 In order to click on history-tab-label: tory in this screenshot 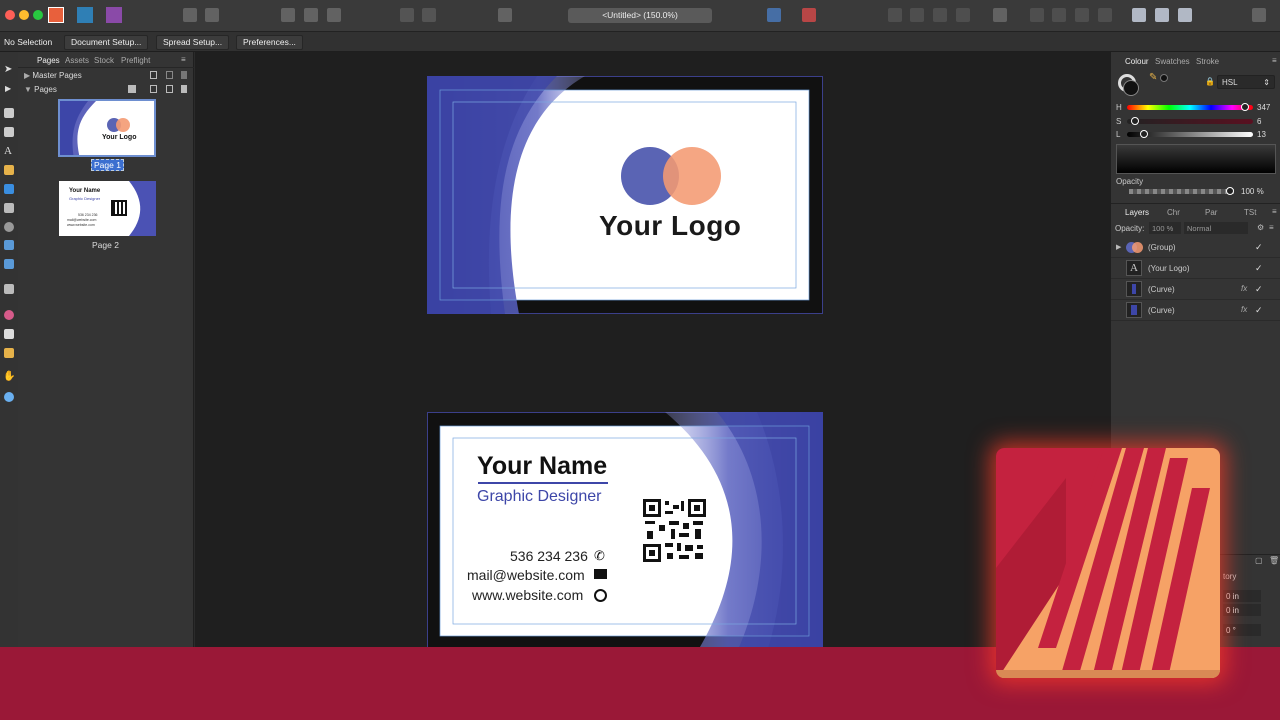, I will do `click(1229, 576)`.